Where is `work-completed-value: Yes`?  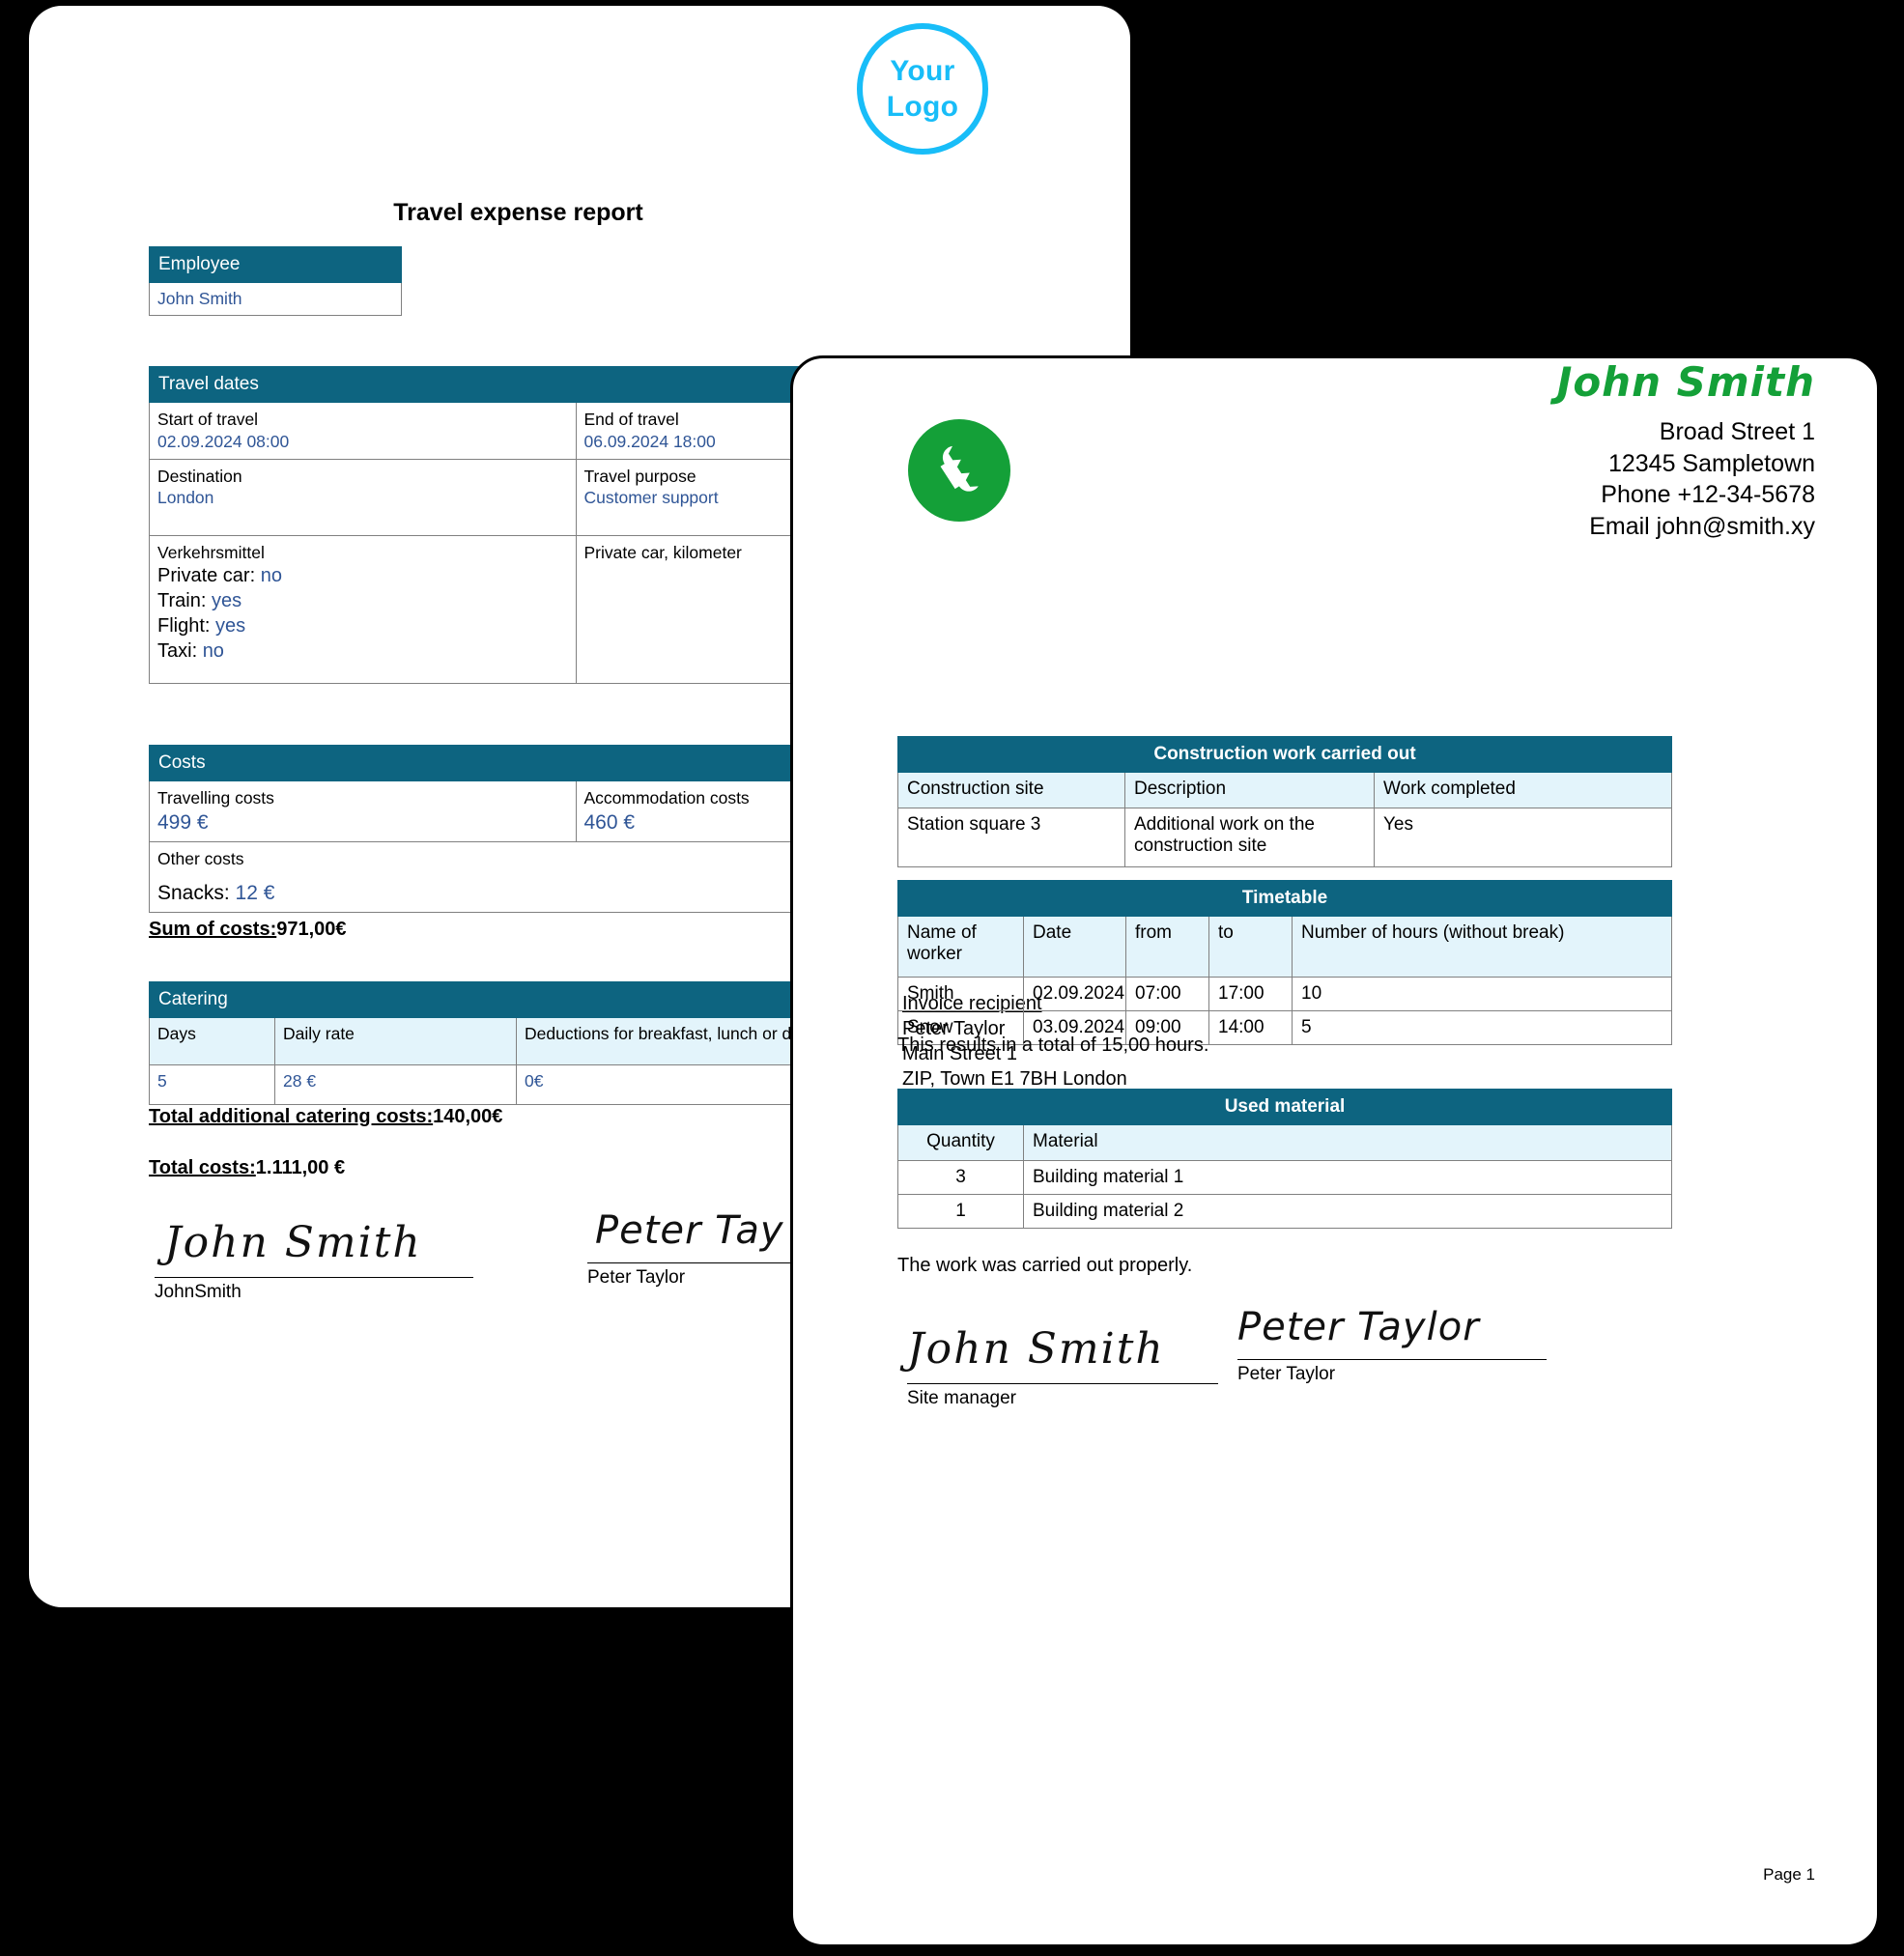 work-completed-value: Yes is located at coordinates (1523, 837).